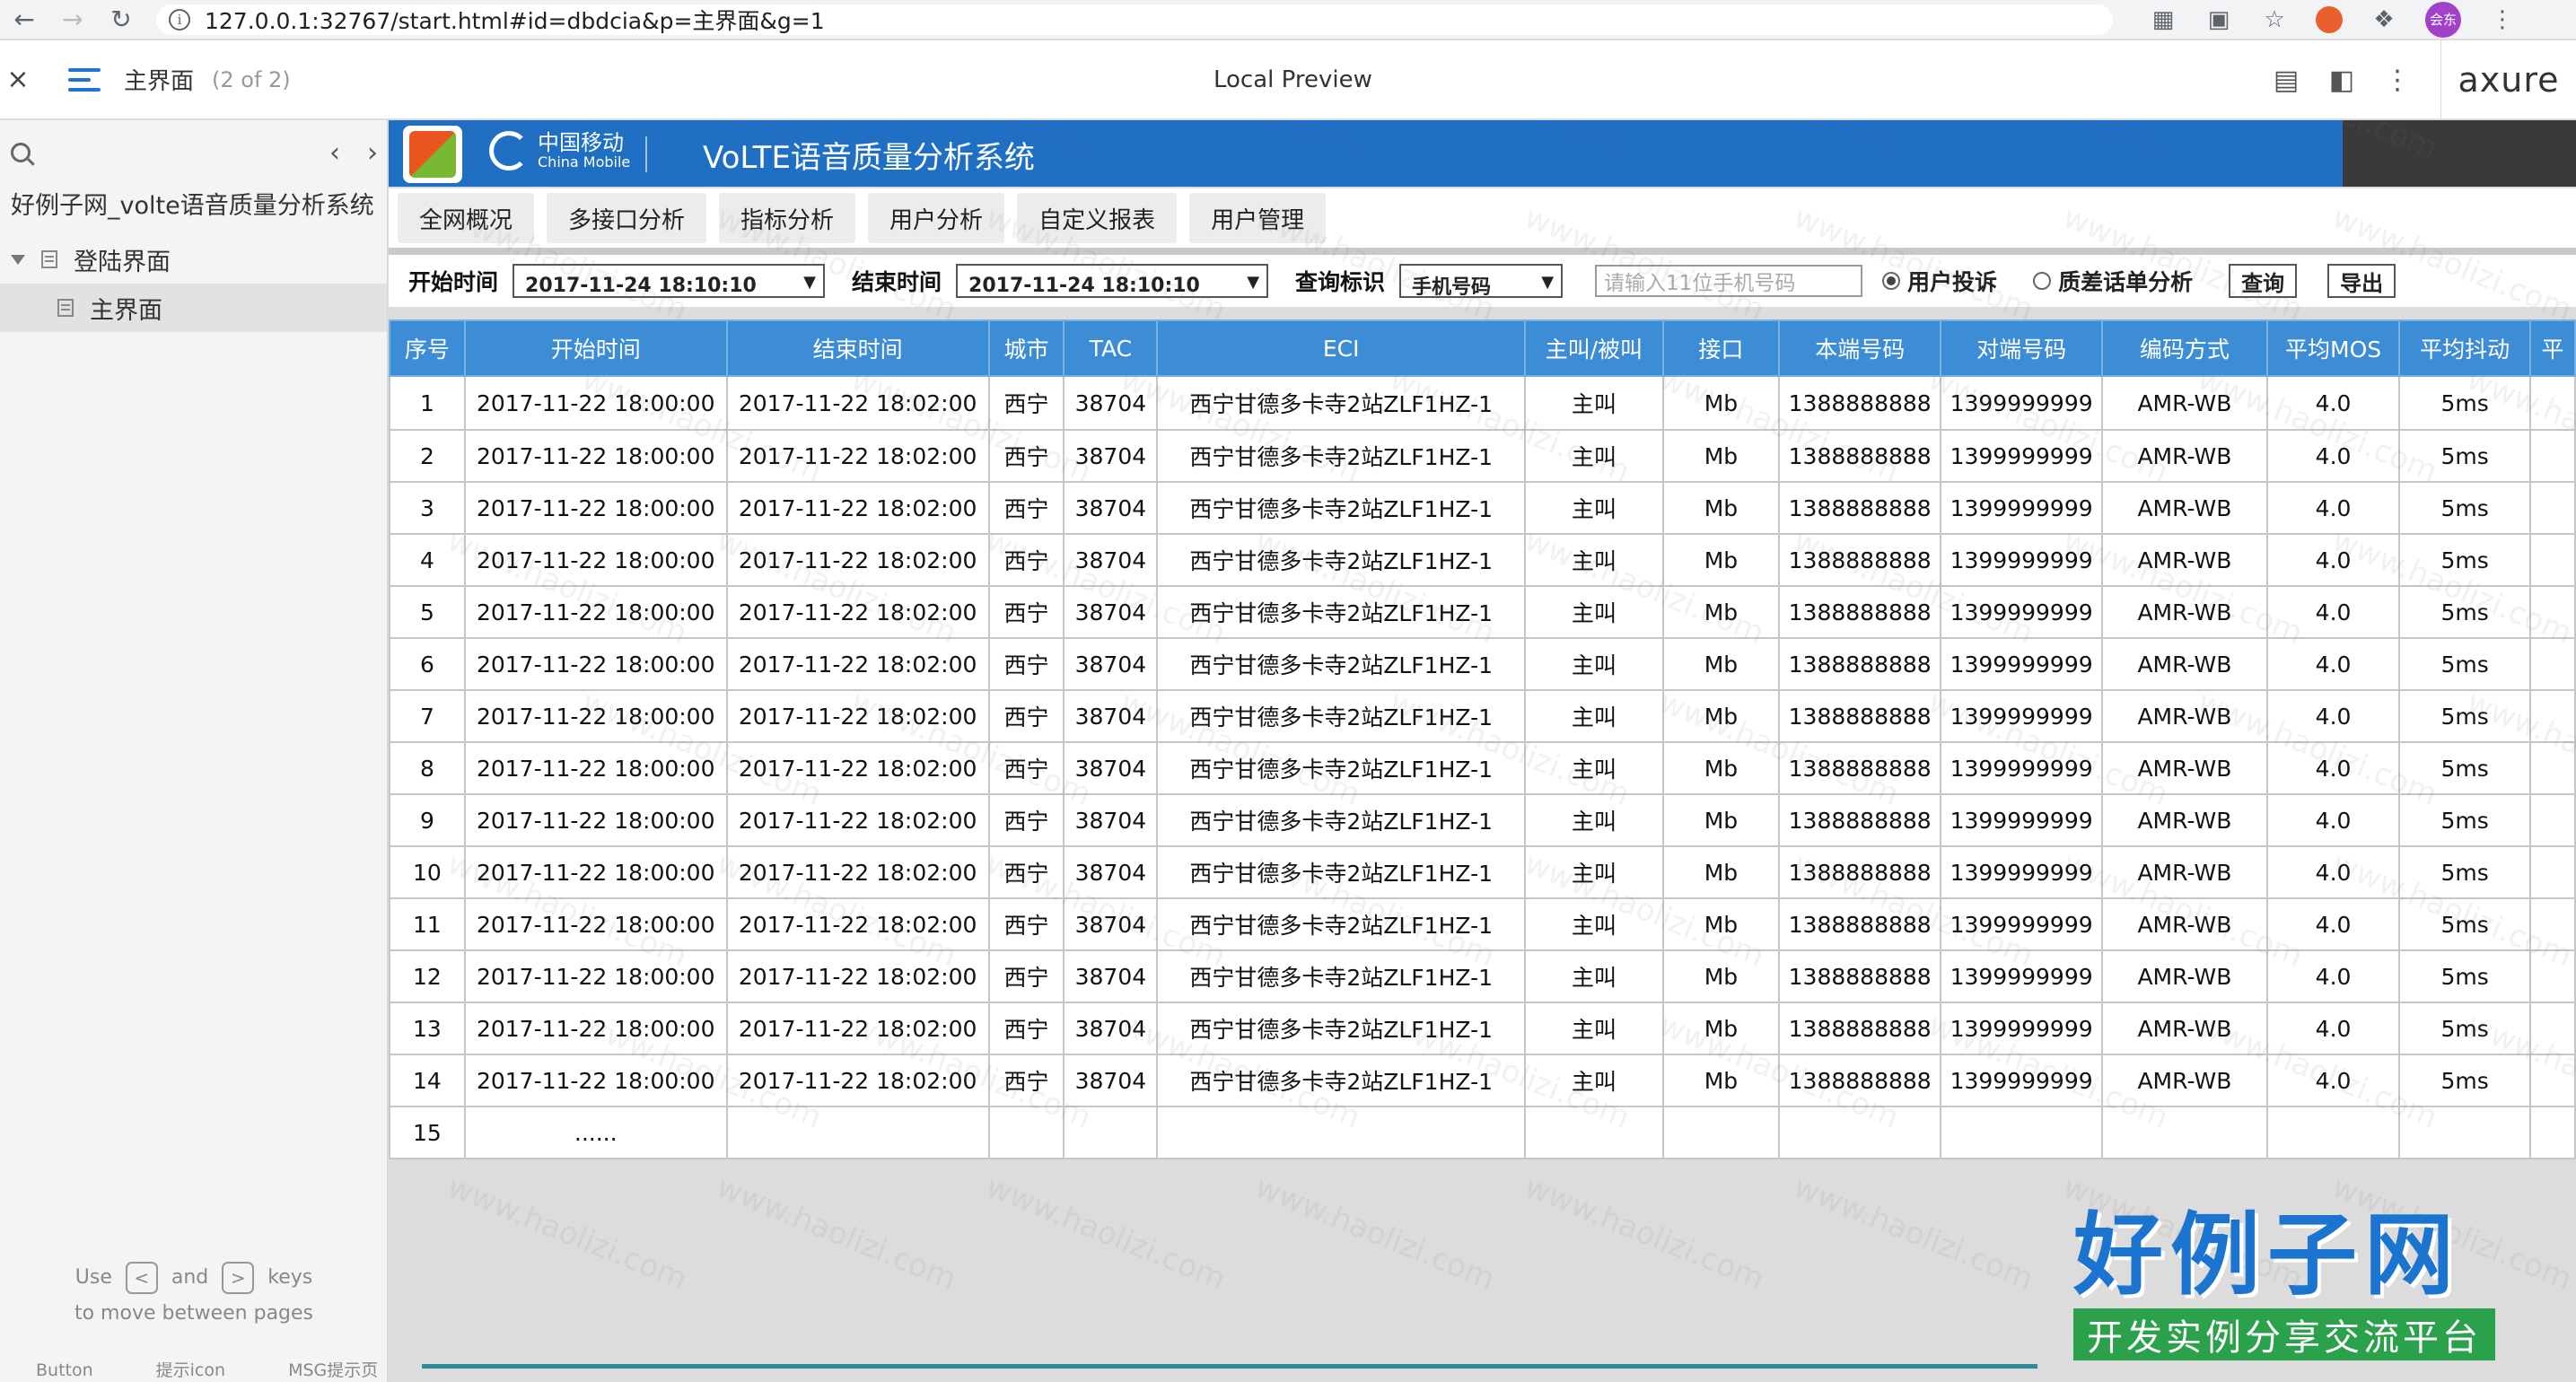 This screenshot has height=1382, width=2576. What do you see at coordinates (193, 259) in the screenshot?
I see `sitemap-item-login: 登陆界面` at bounding box center [193, 259].